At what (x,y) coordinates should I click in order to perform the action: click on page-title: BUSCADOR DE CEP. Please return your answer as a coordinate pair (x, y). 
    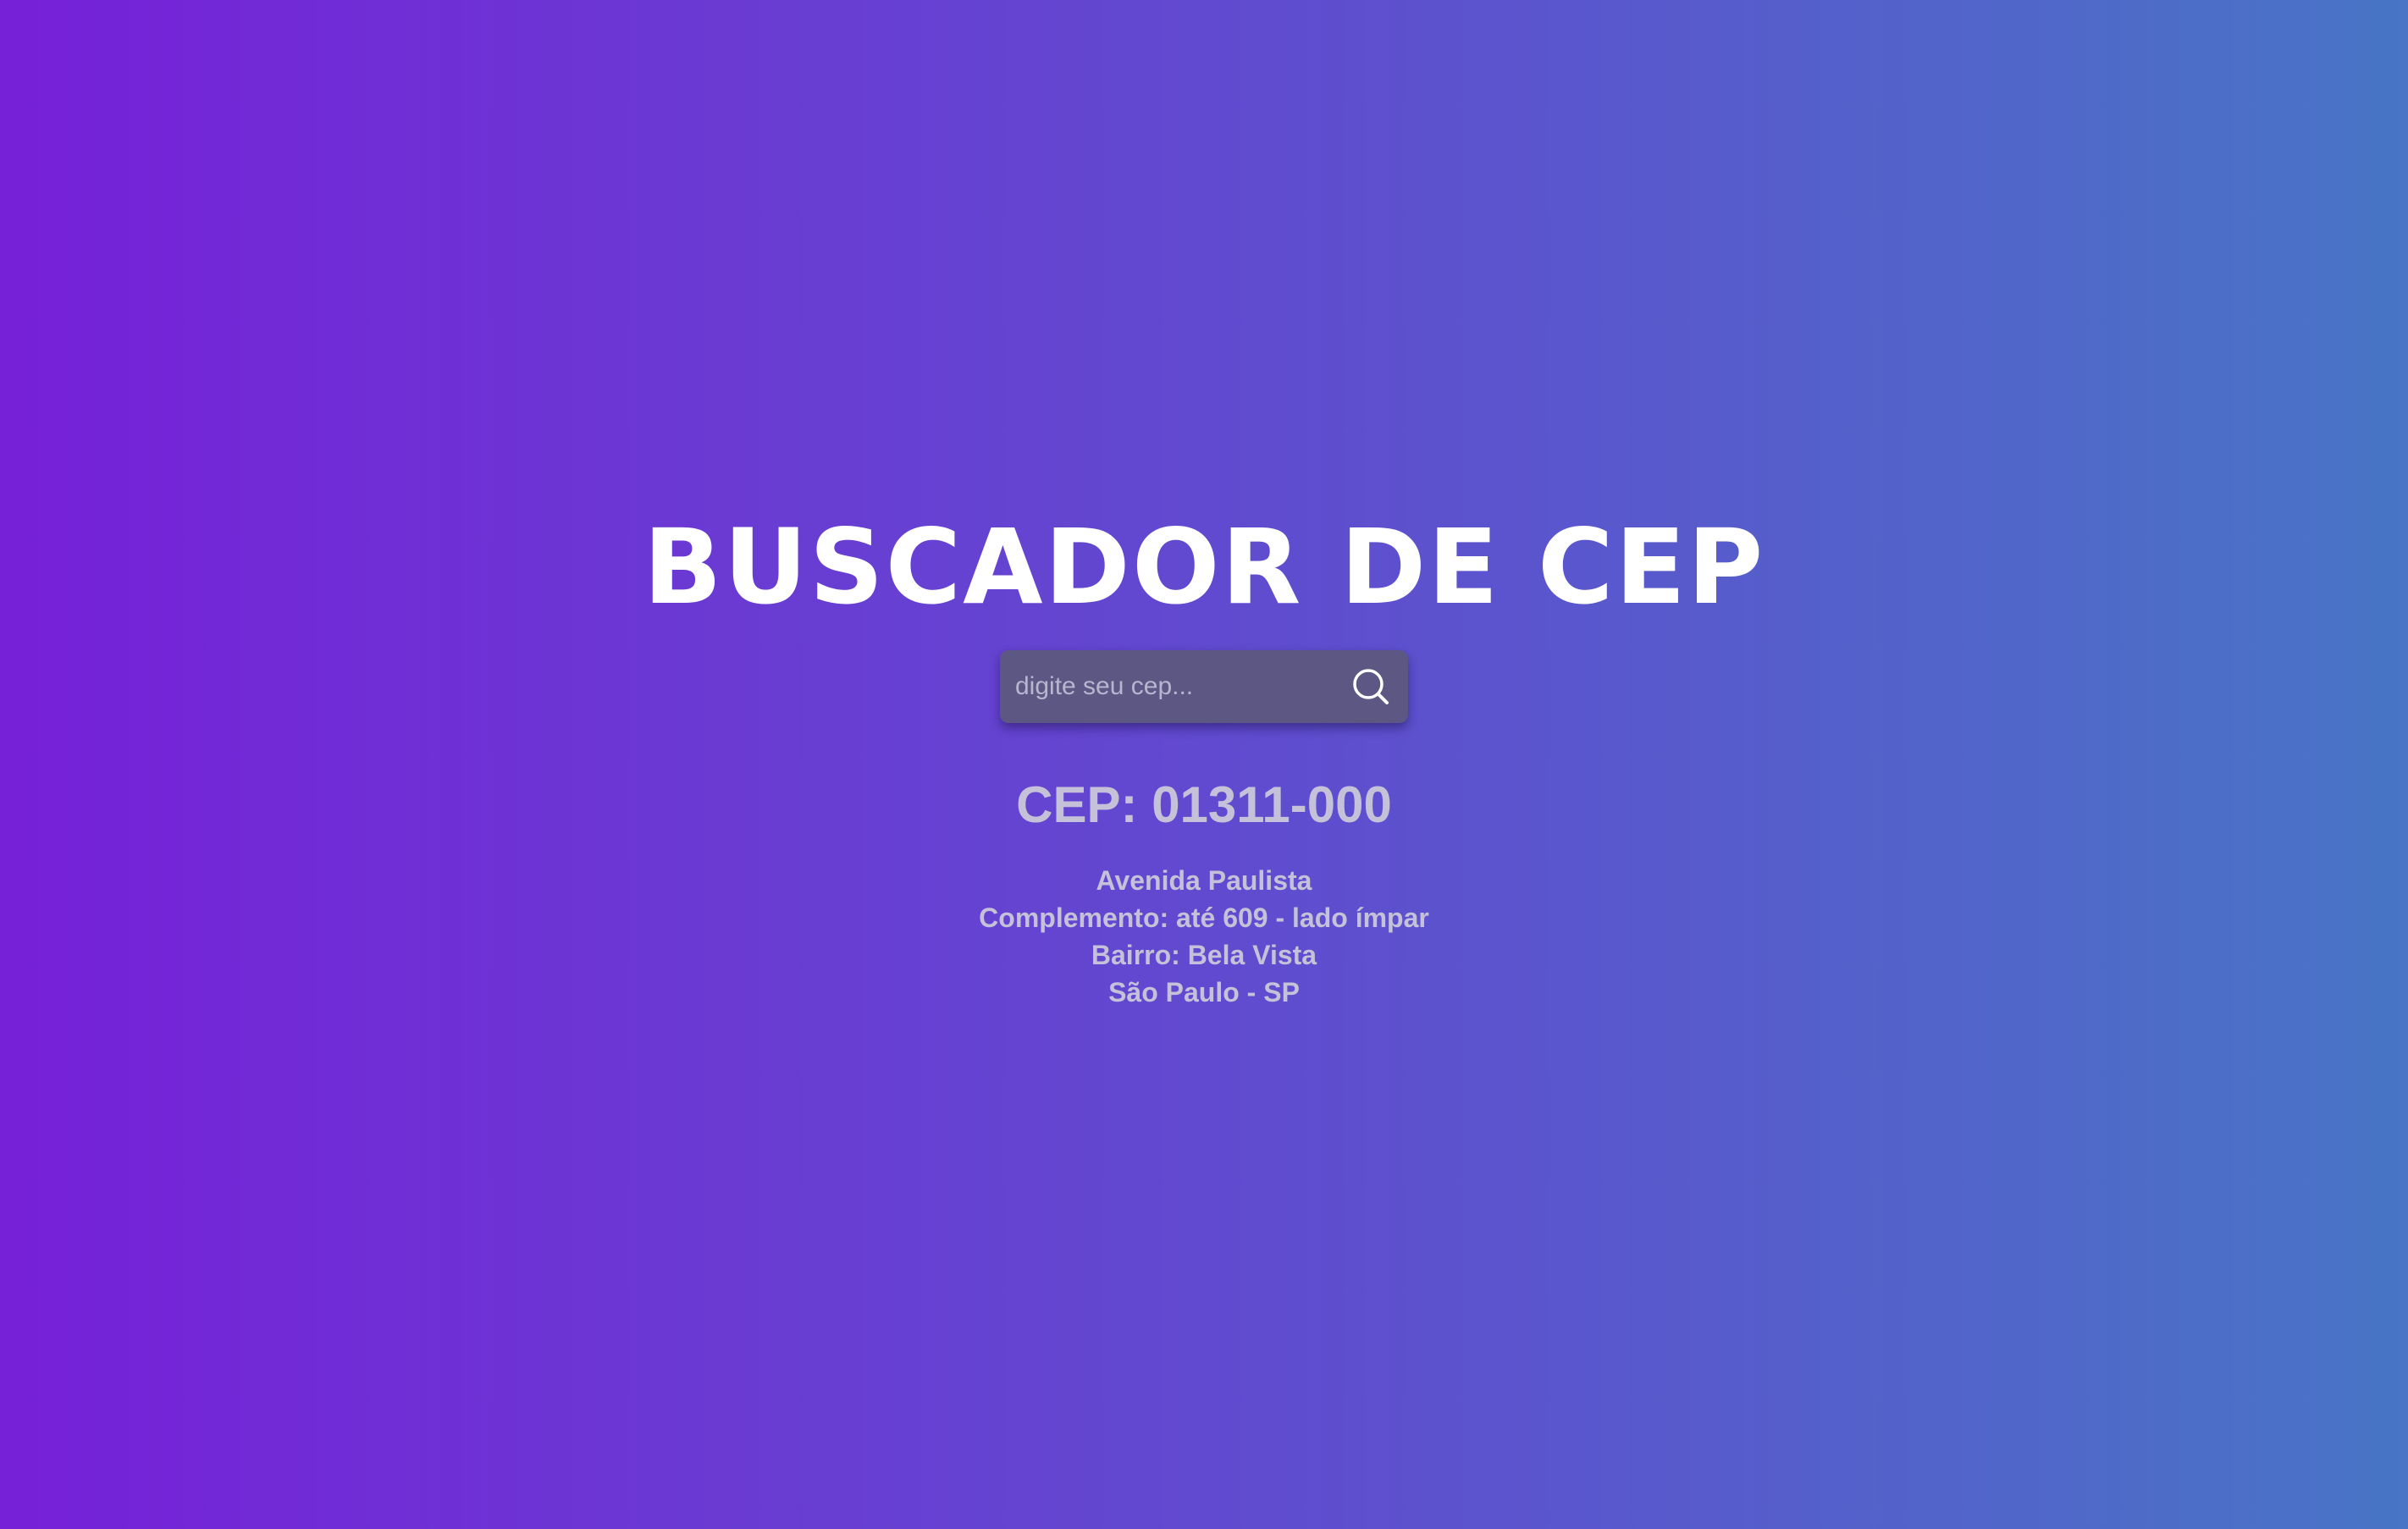
    Looking at the image, I should click on (1204, 567).